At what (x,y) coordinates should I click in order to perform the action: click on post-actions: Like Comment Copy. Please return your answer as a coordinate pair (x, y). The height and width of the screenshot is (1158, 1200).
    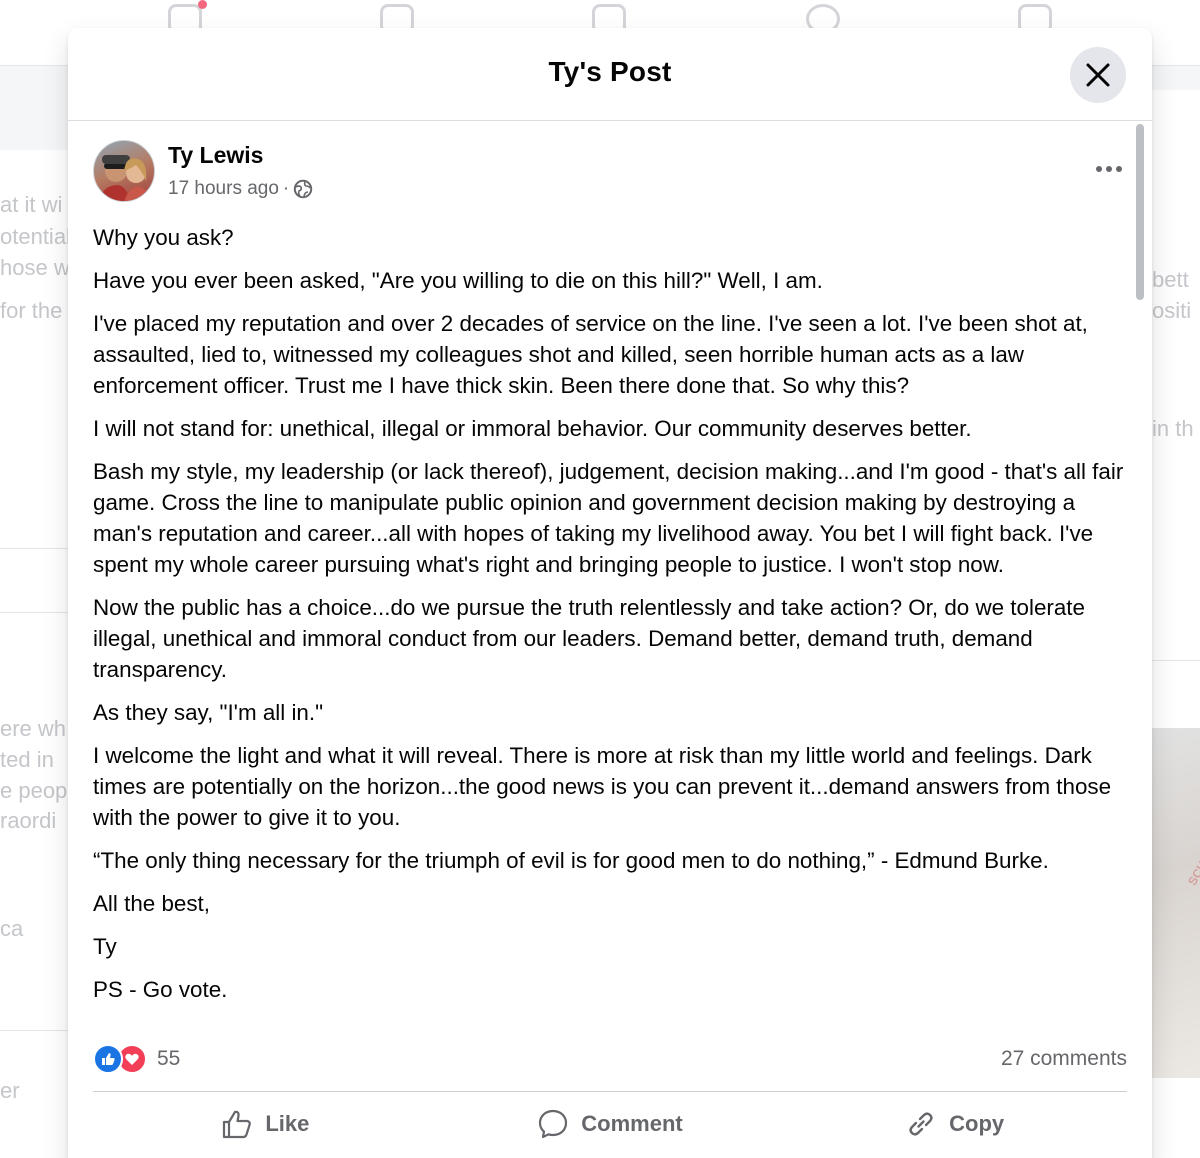
    Looking at the image, I should click on (610, 1124).